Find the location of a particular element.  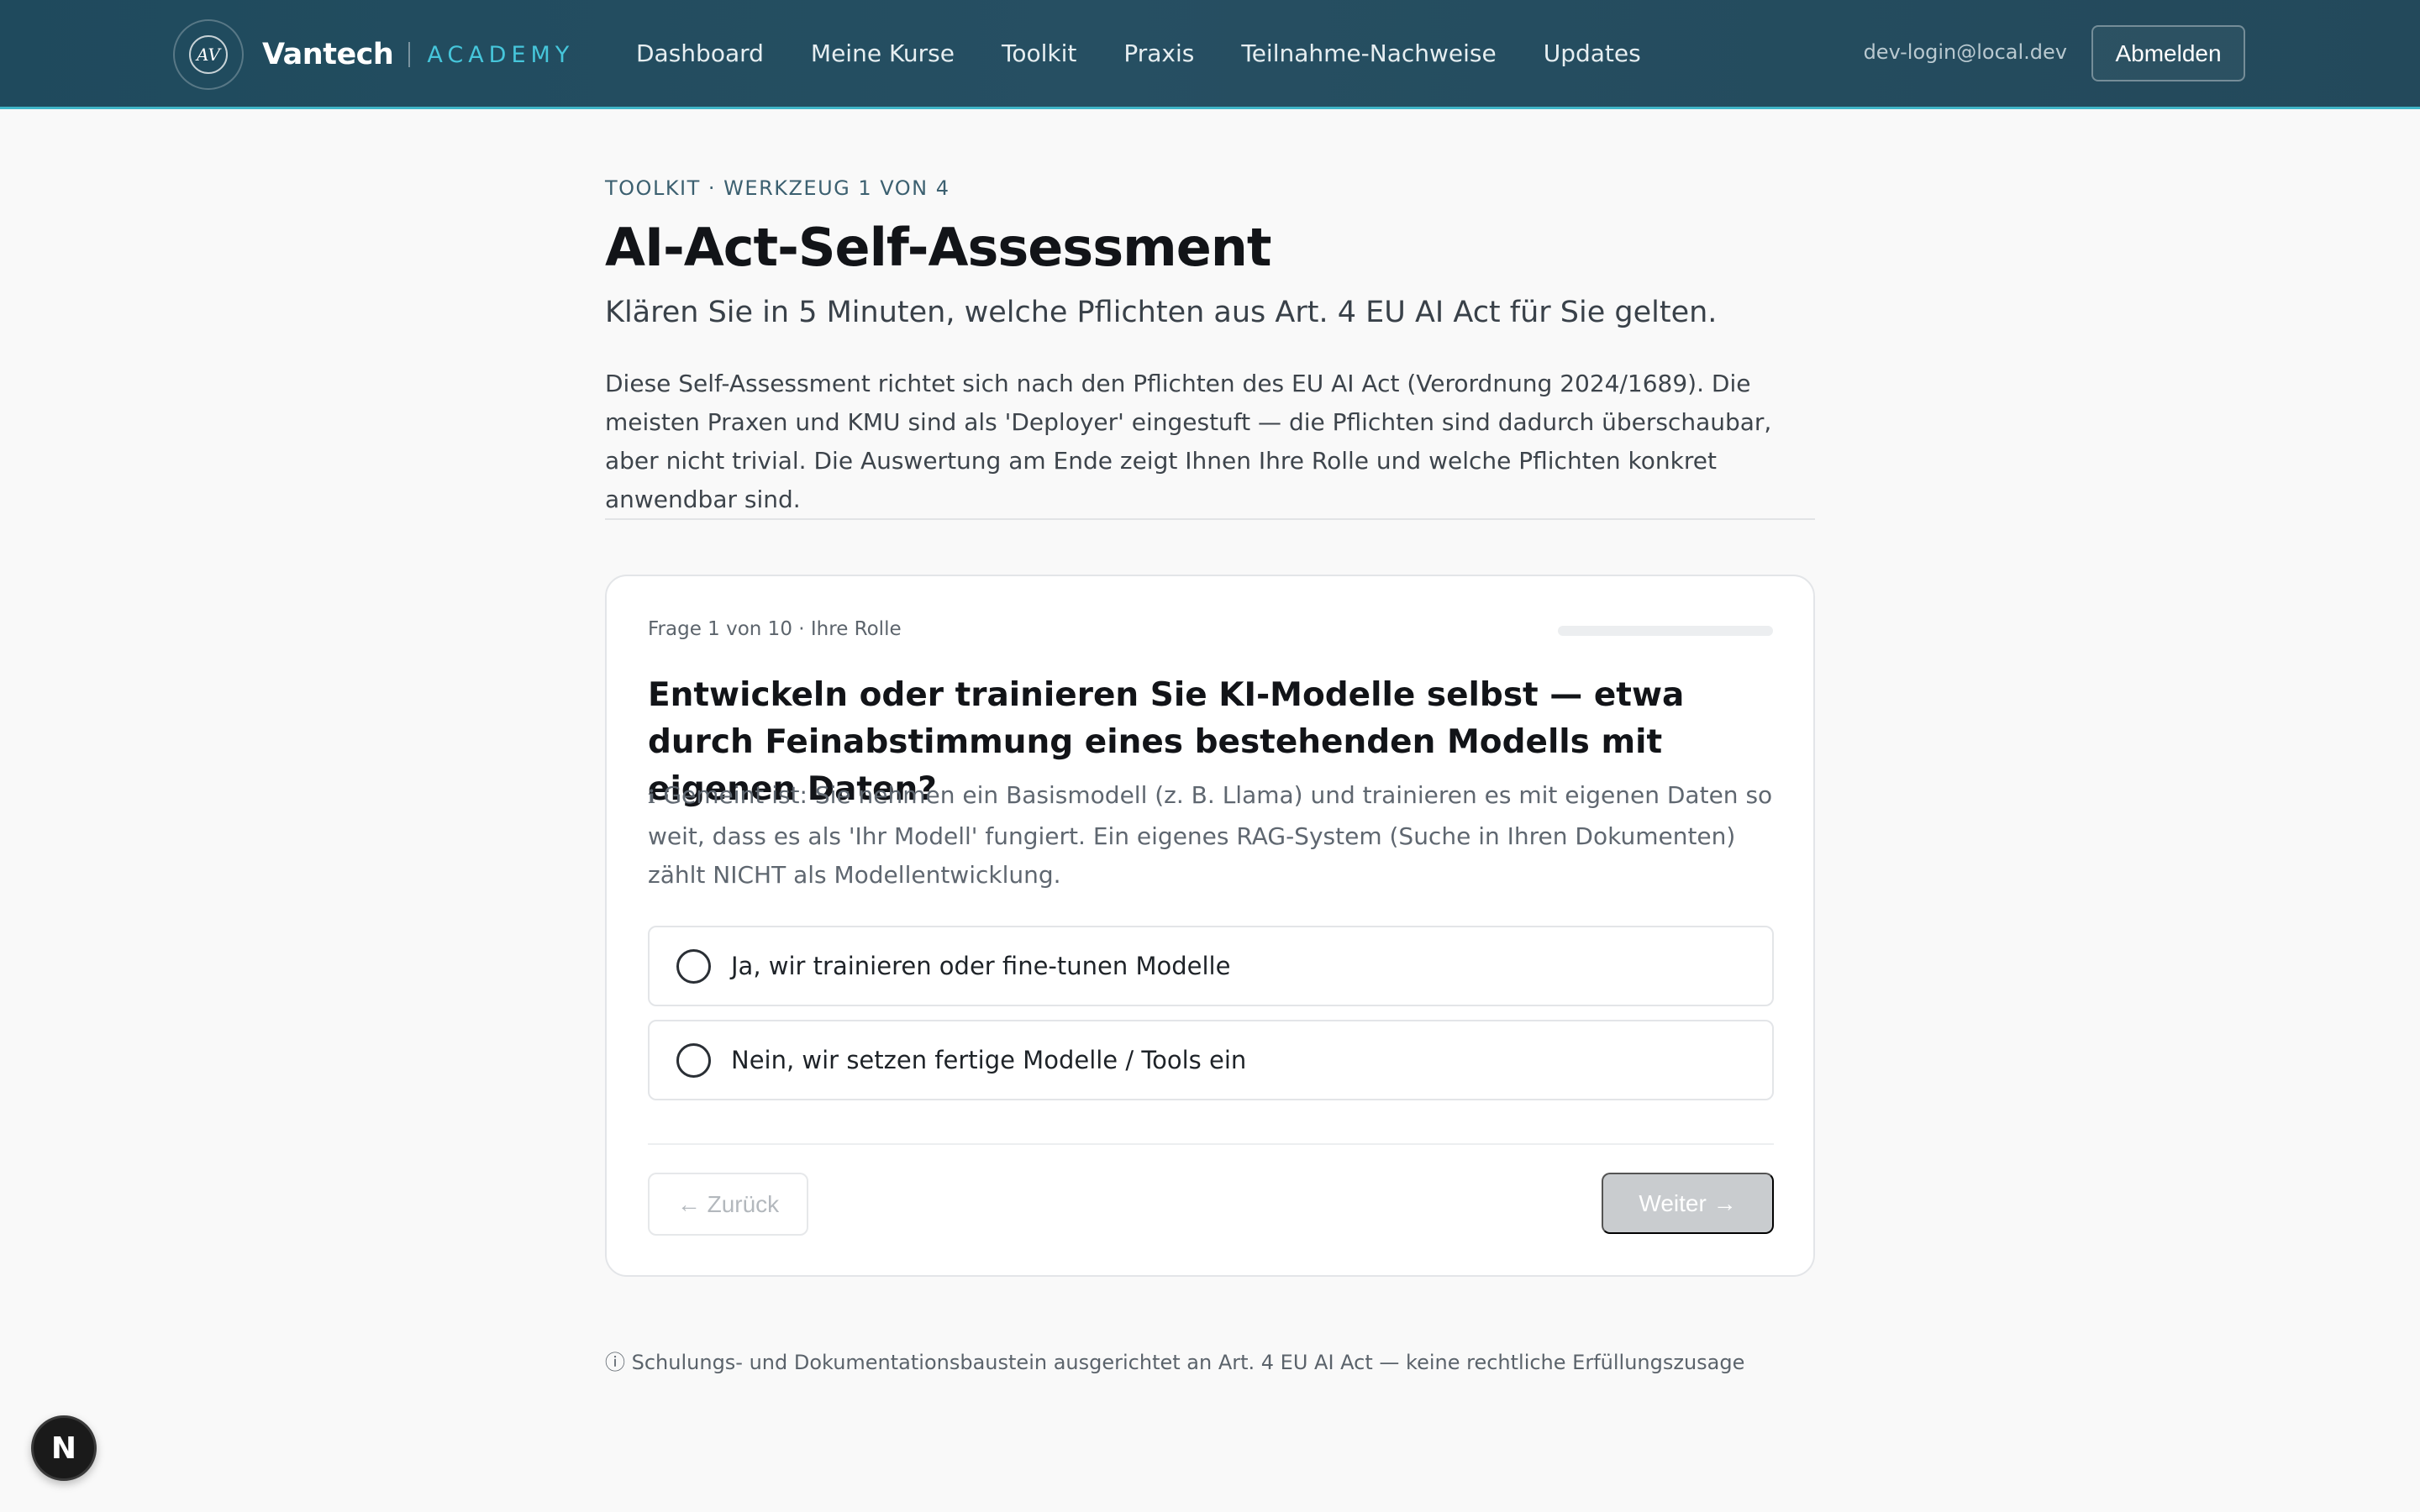

brand: AV Vantech ACADEMY is located at coordinates (374, 54).